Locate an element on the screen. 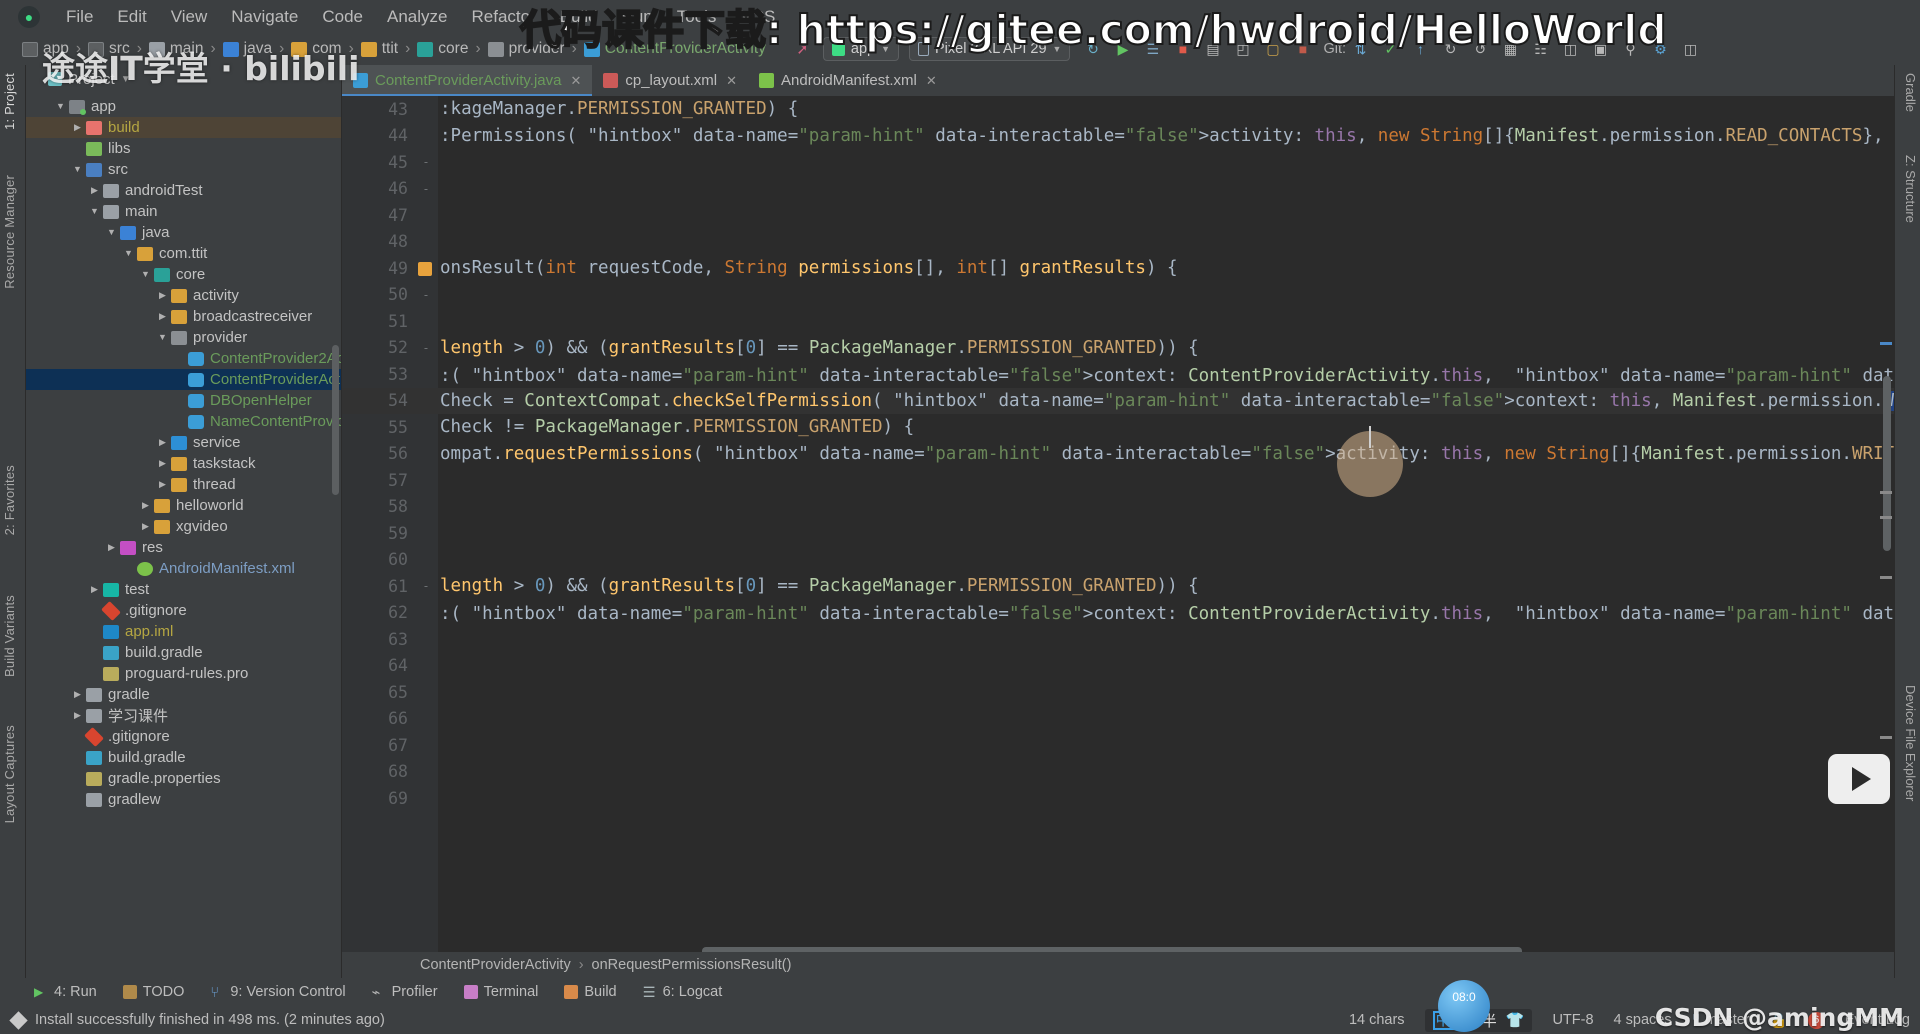 The height and width of the screenshot is (1034, 1920). code-line-48: 48 is located at coordinates (1118, 242).